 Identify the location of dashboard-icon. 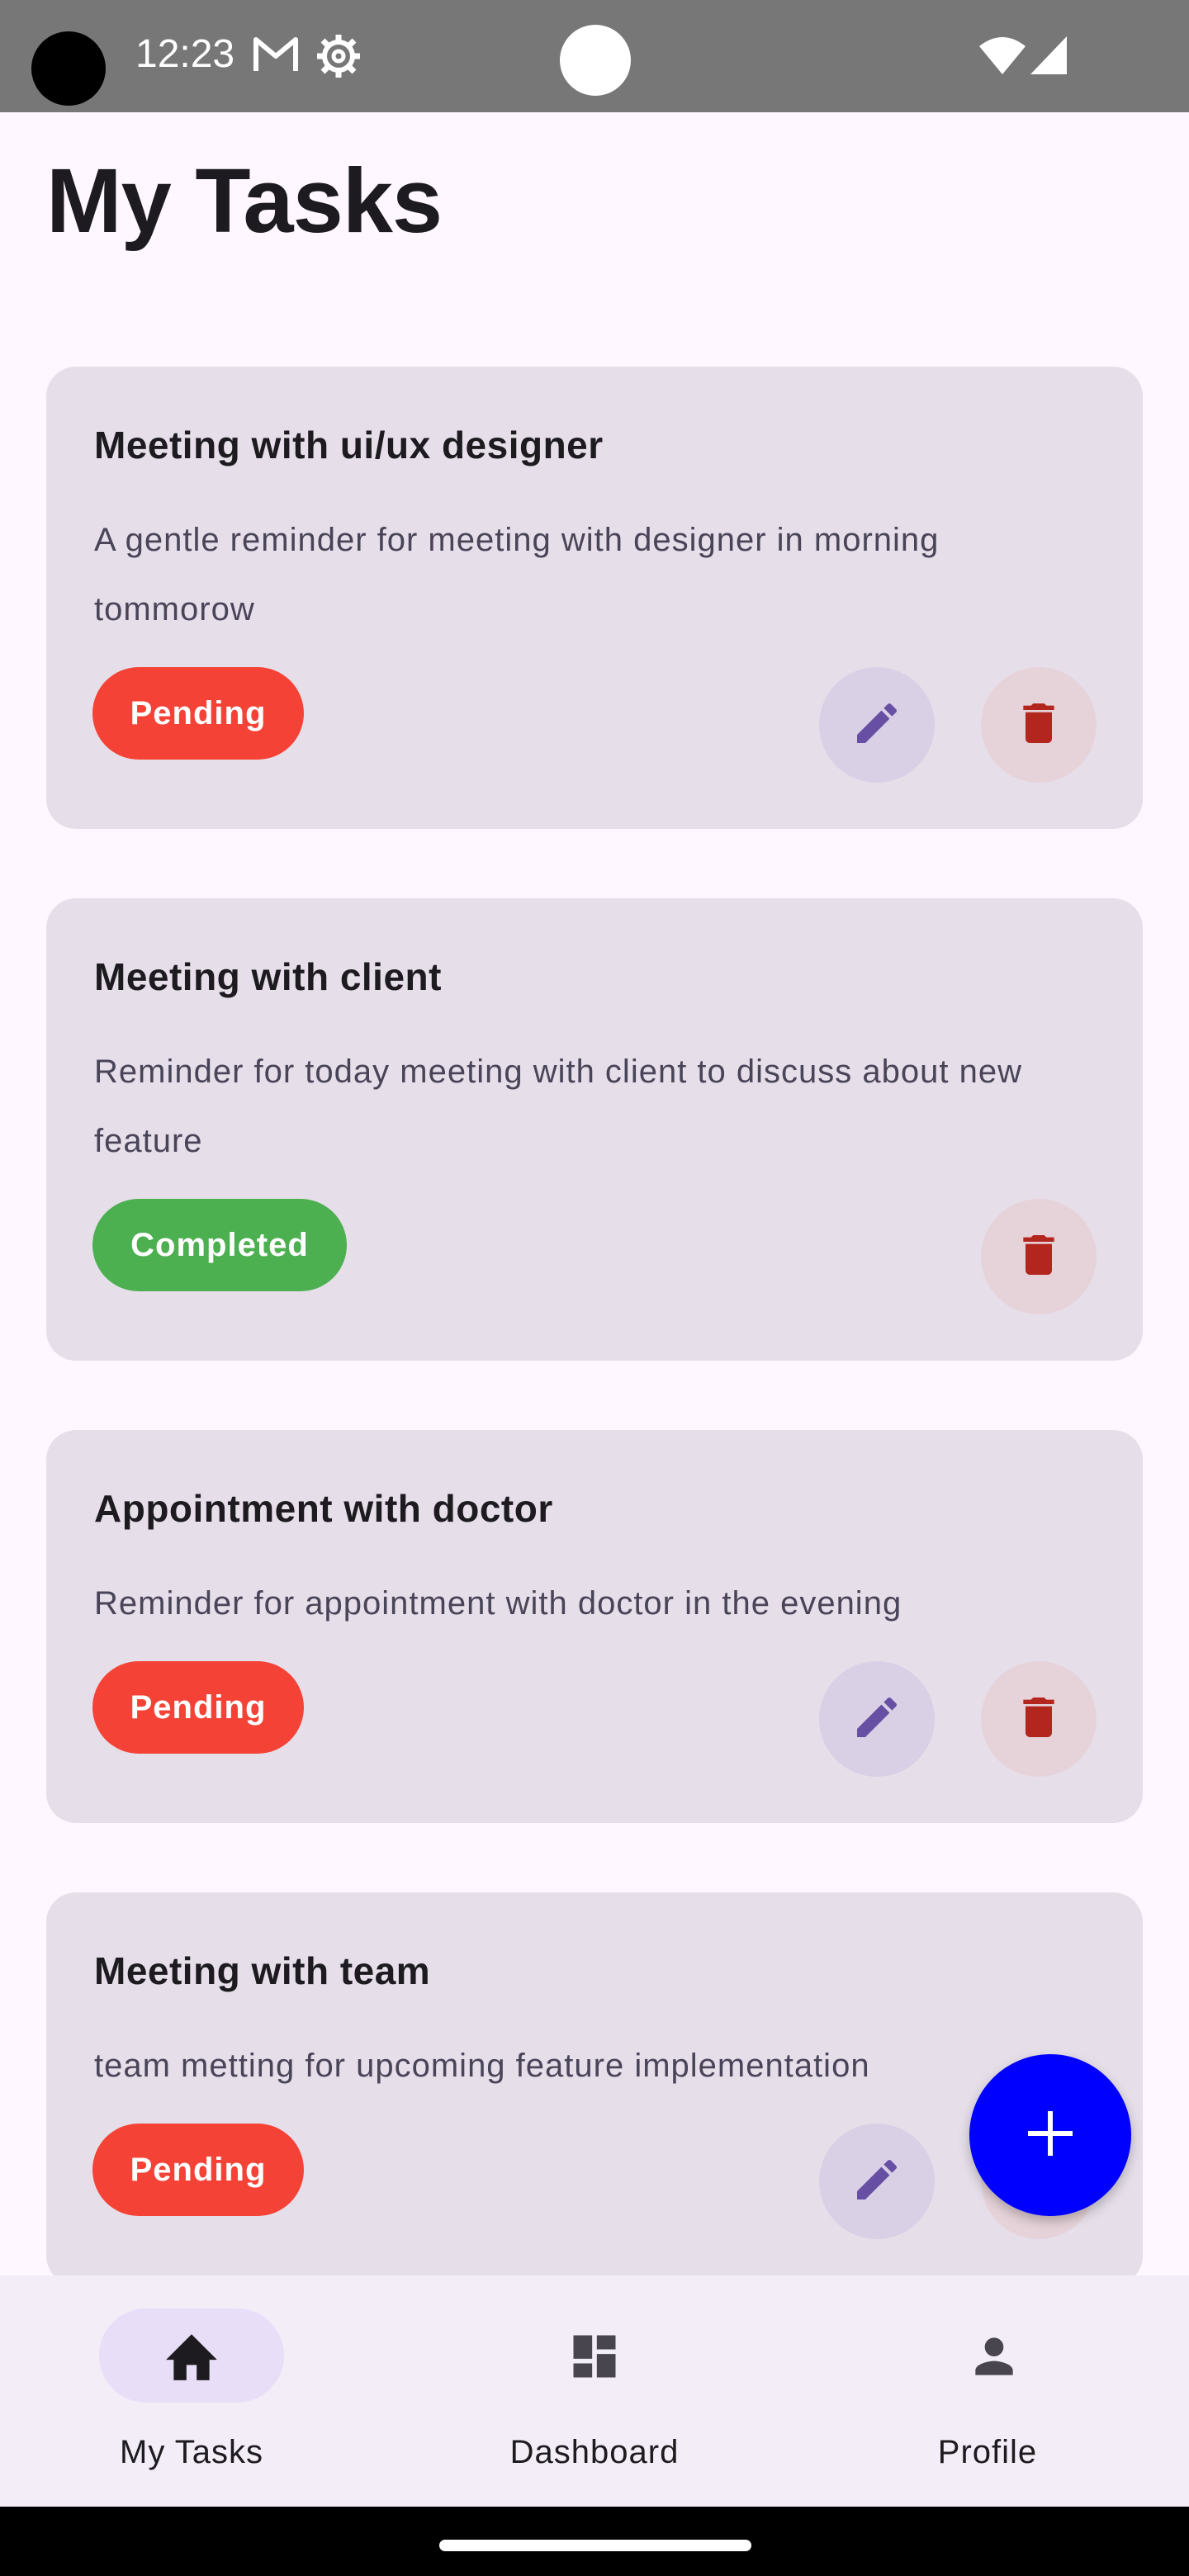
(594, 2358).